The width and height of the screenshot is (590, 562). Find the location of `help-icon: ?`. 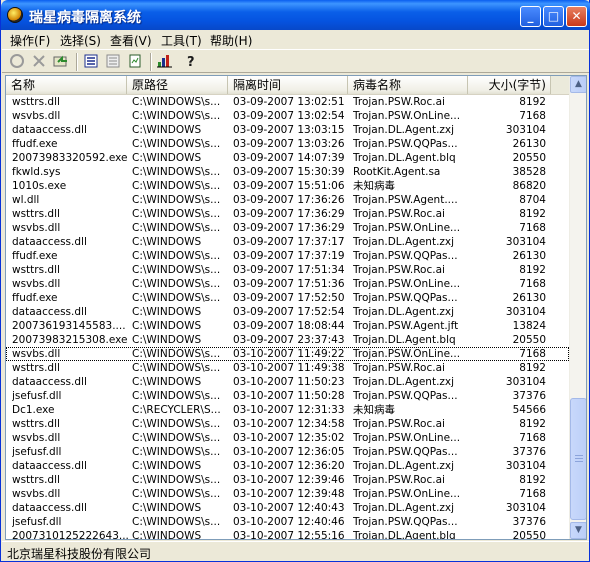

help-icon: ? is located at coordinates (191, 62).